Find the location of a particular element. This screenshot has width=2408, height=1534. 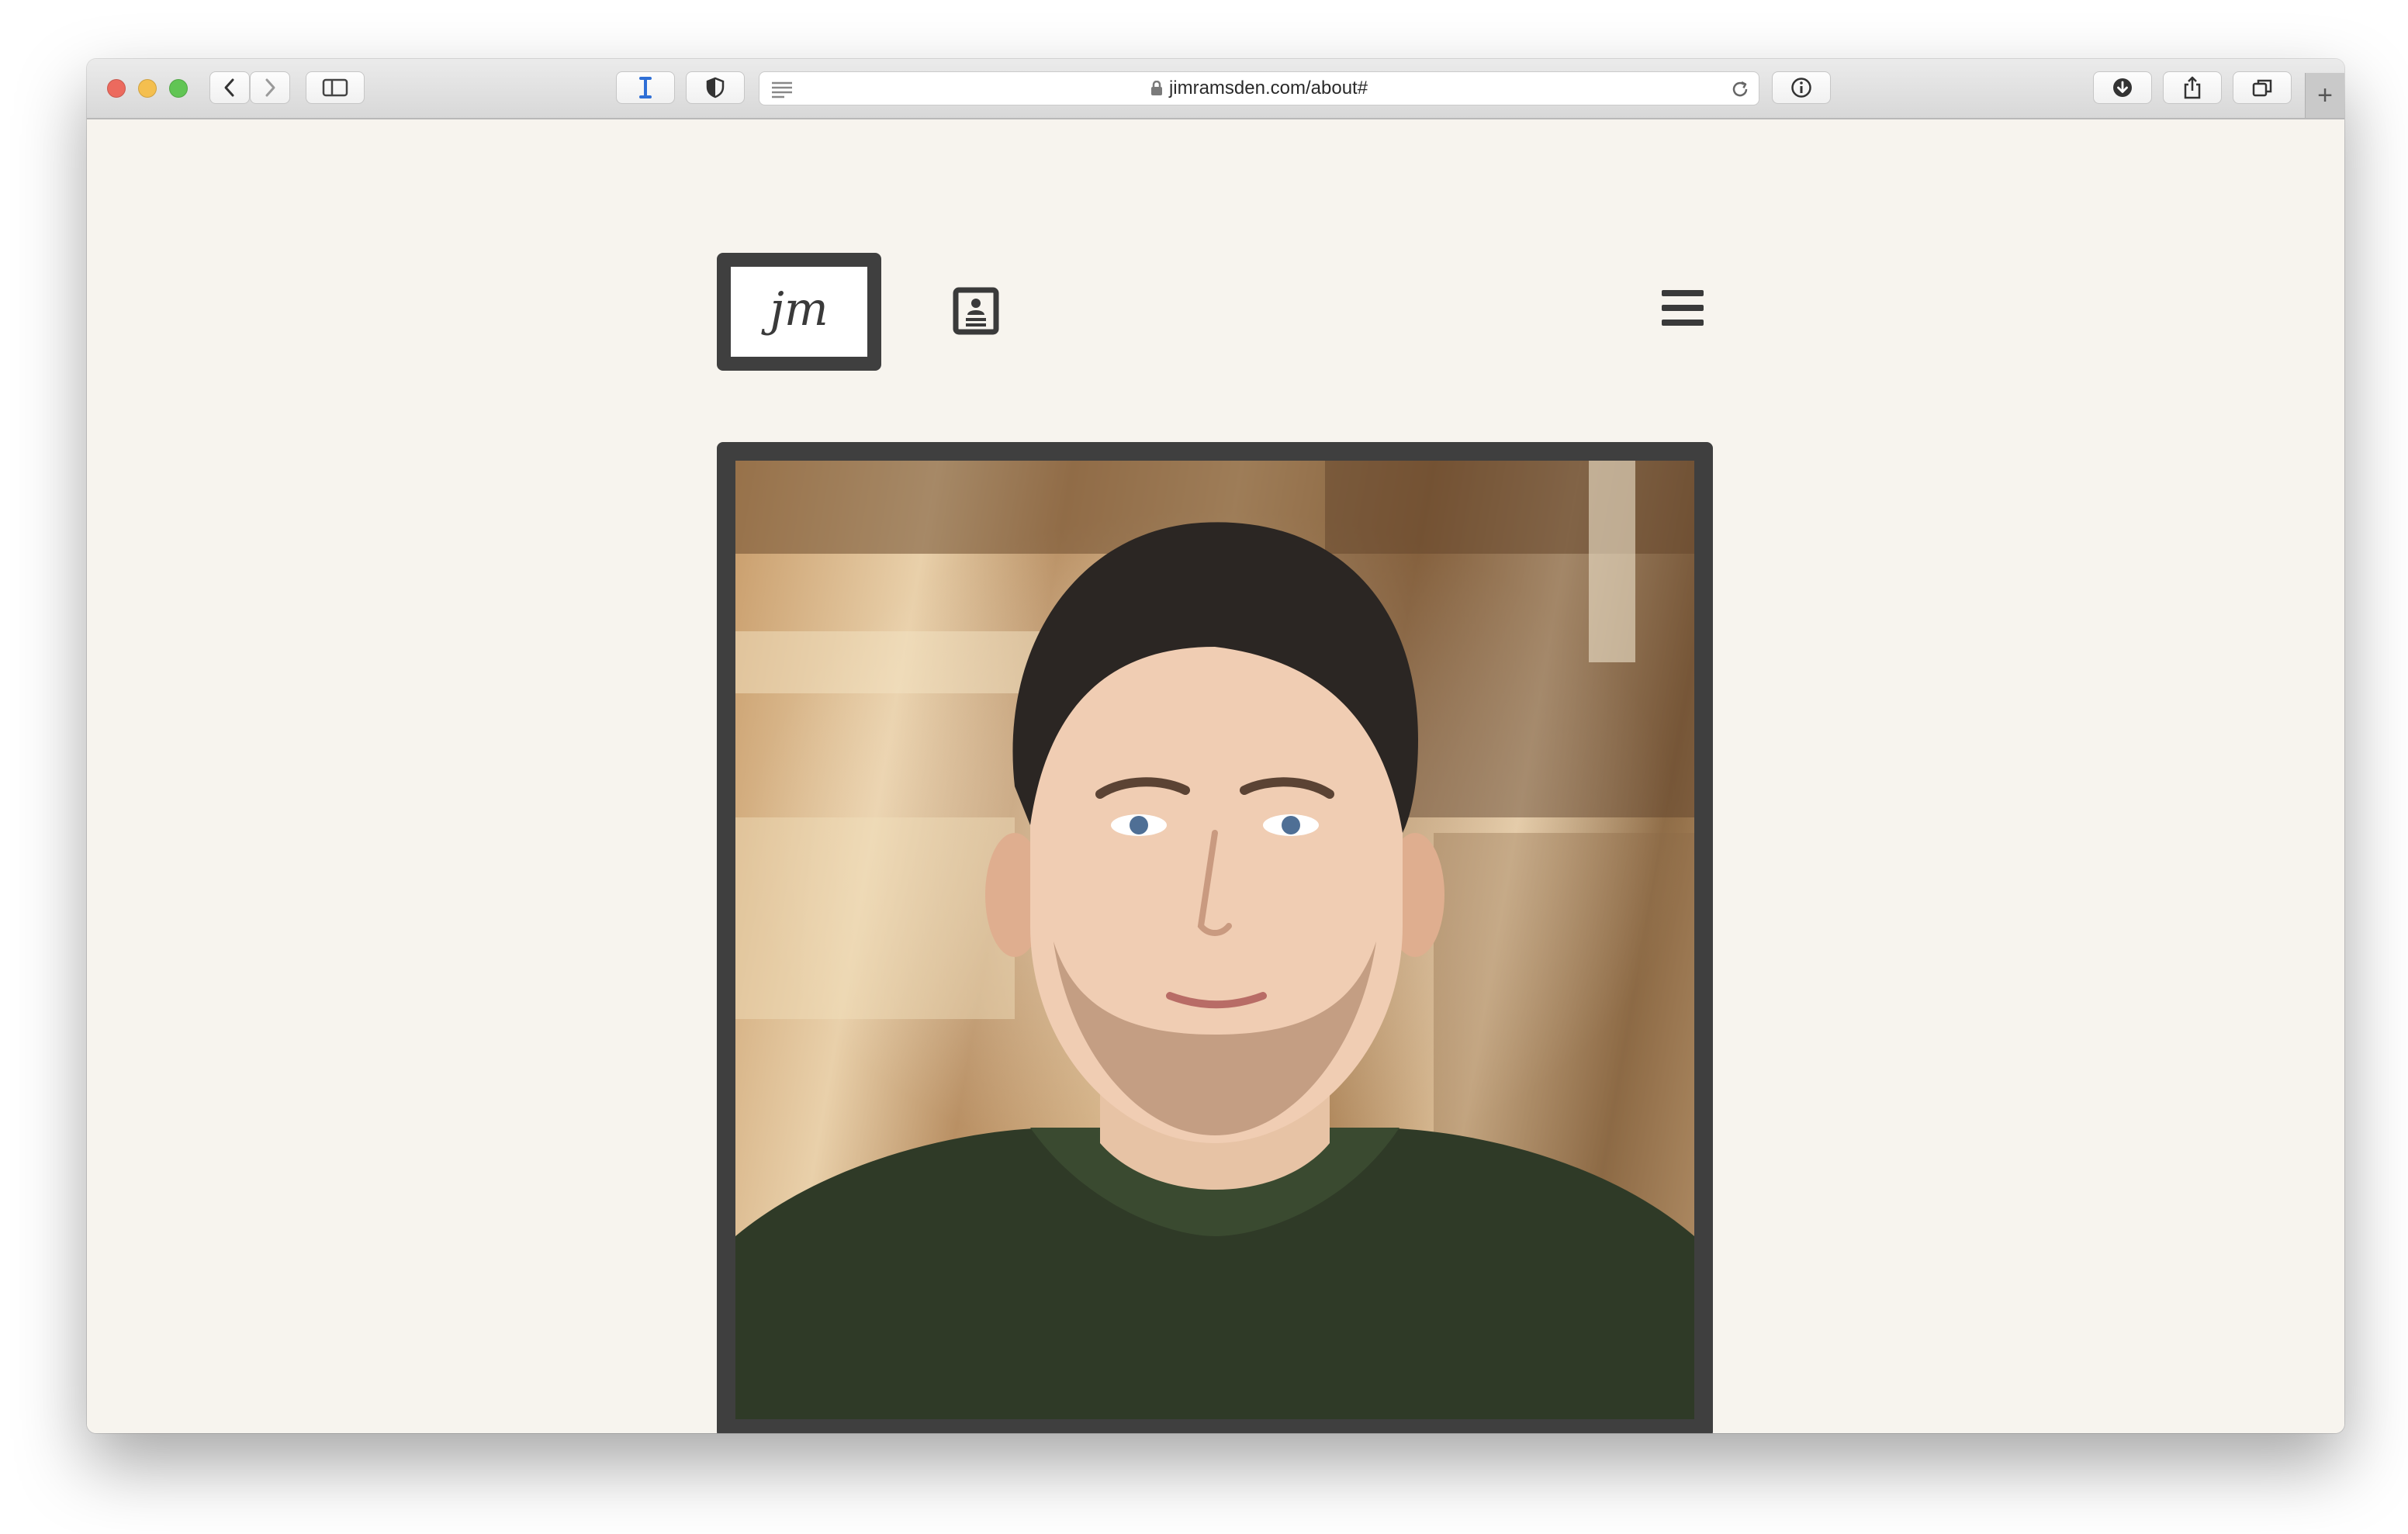

hamburger-menu-icon is located at coordinates (1683, 308).